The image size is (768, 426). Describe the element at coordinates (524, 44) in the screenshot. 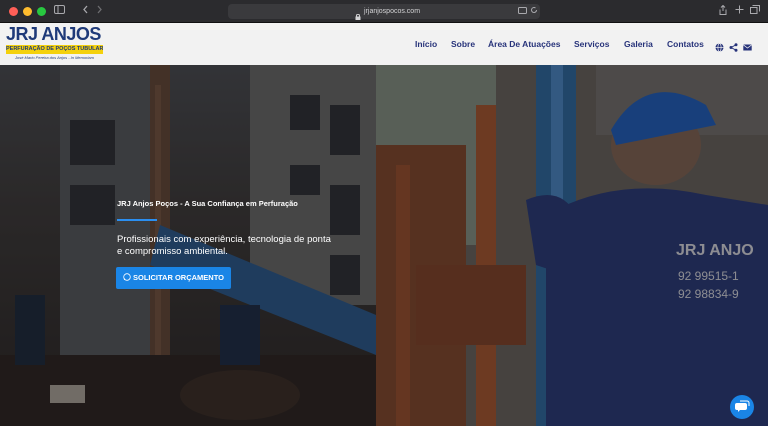

I see `nav-area-de-atuacoes: Área De Atuações` at that location.